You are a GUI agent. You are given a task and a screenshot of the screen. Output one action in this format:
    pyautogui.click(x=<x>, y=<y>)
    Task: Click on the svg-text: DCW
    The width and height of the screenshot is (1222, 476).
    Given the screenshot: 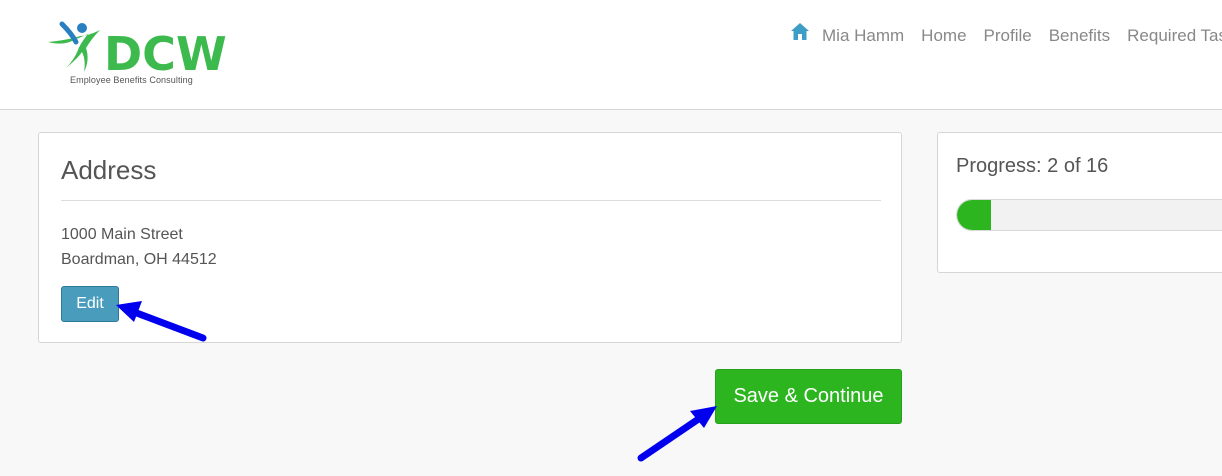 What is the action you would take?
    pyautogui.click(x=165, y=54)
    